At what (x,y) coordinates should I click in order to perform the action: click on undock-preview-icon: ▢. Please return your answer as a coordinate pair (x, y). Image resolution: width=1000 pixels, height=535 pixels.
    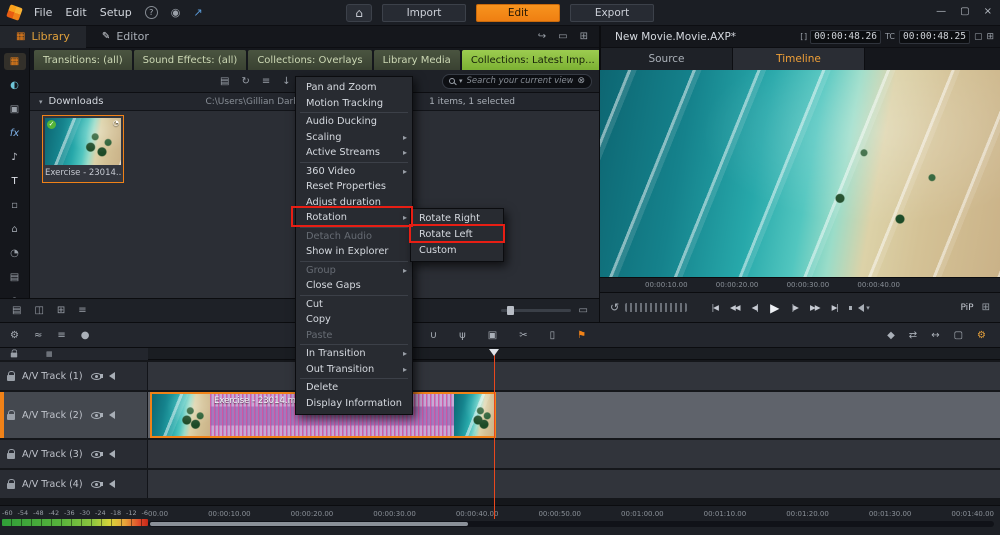
    Looking at the image, I should click on (978, 37).